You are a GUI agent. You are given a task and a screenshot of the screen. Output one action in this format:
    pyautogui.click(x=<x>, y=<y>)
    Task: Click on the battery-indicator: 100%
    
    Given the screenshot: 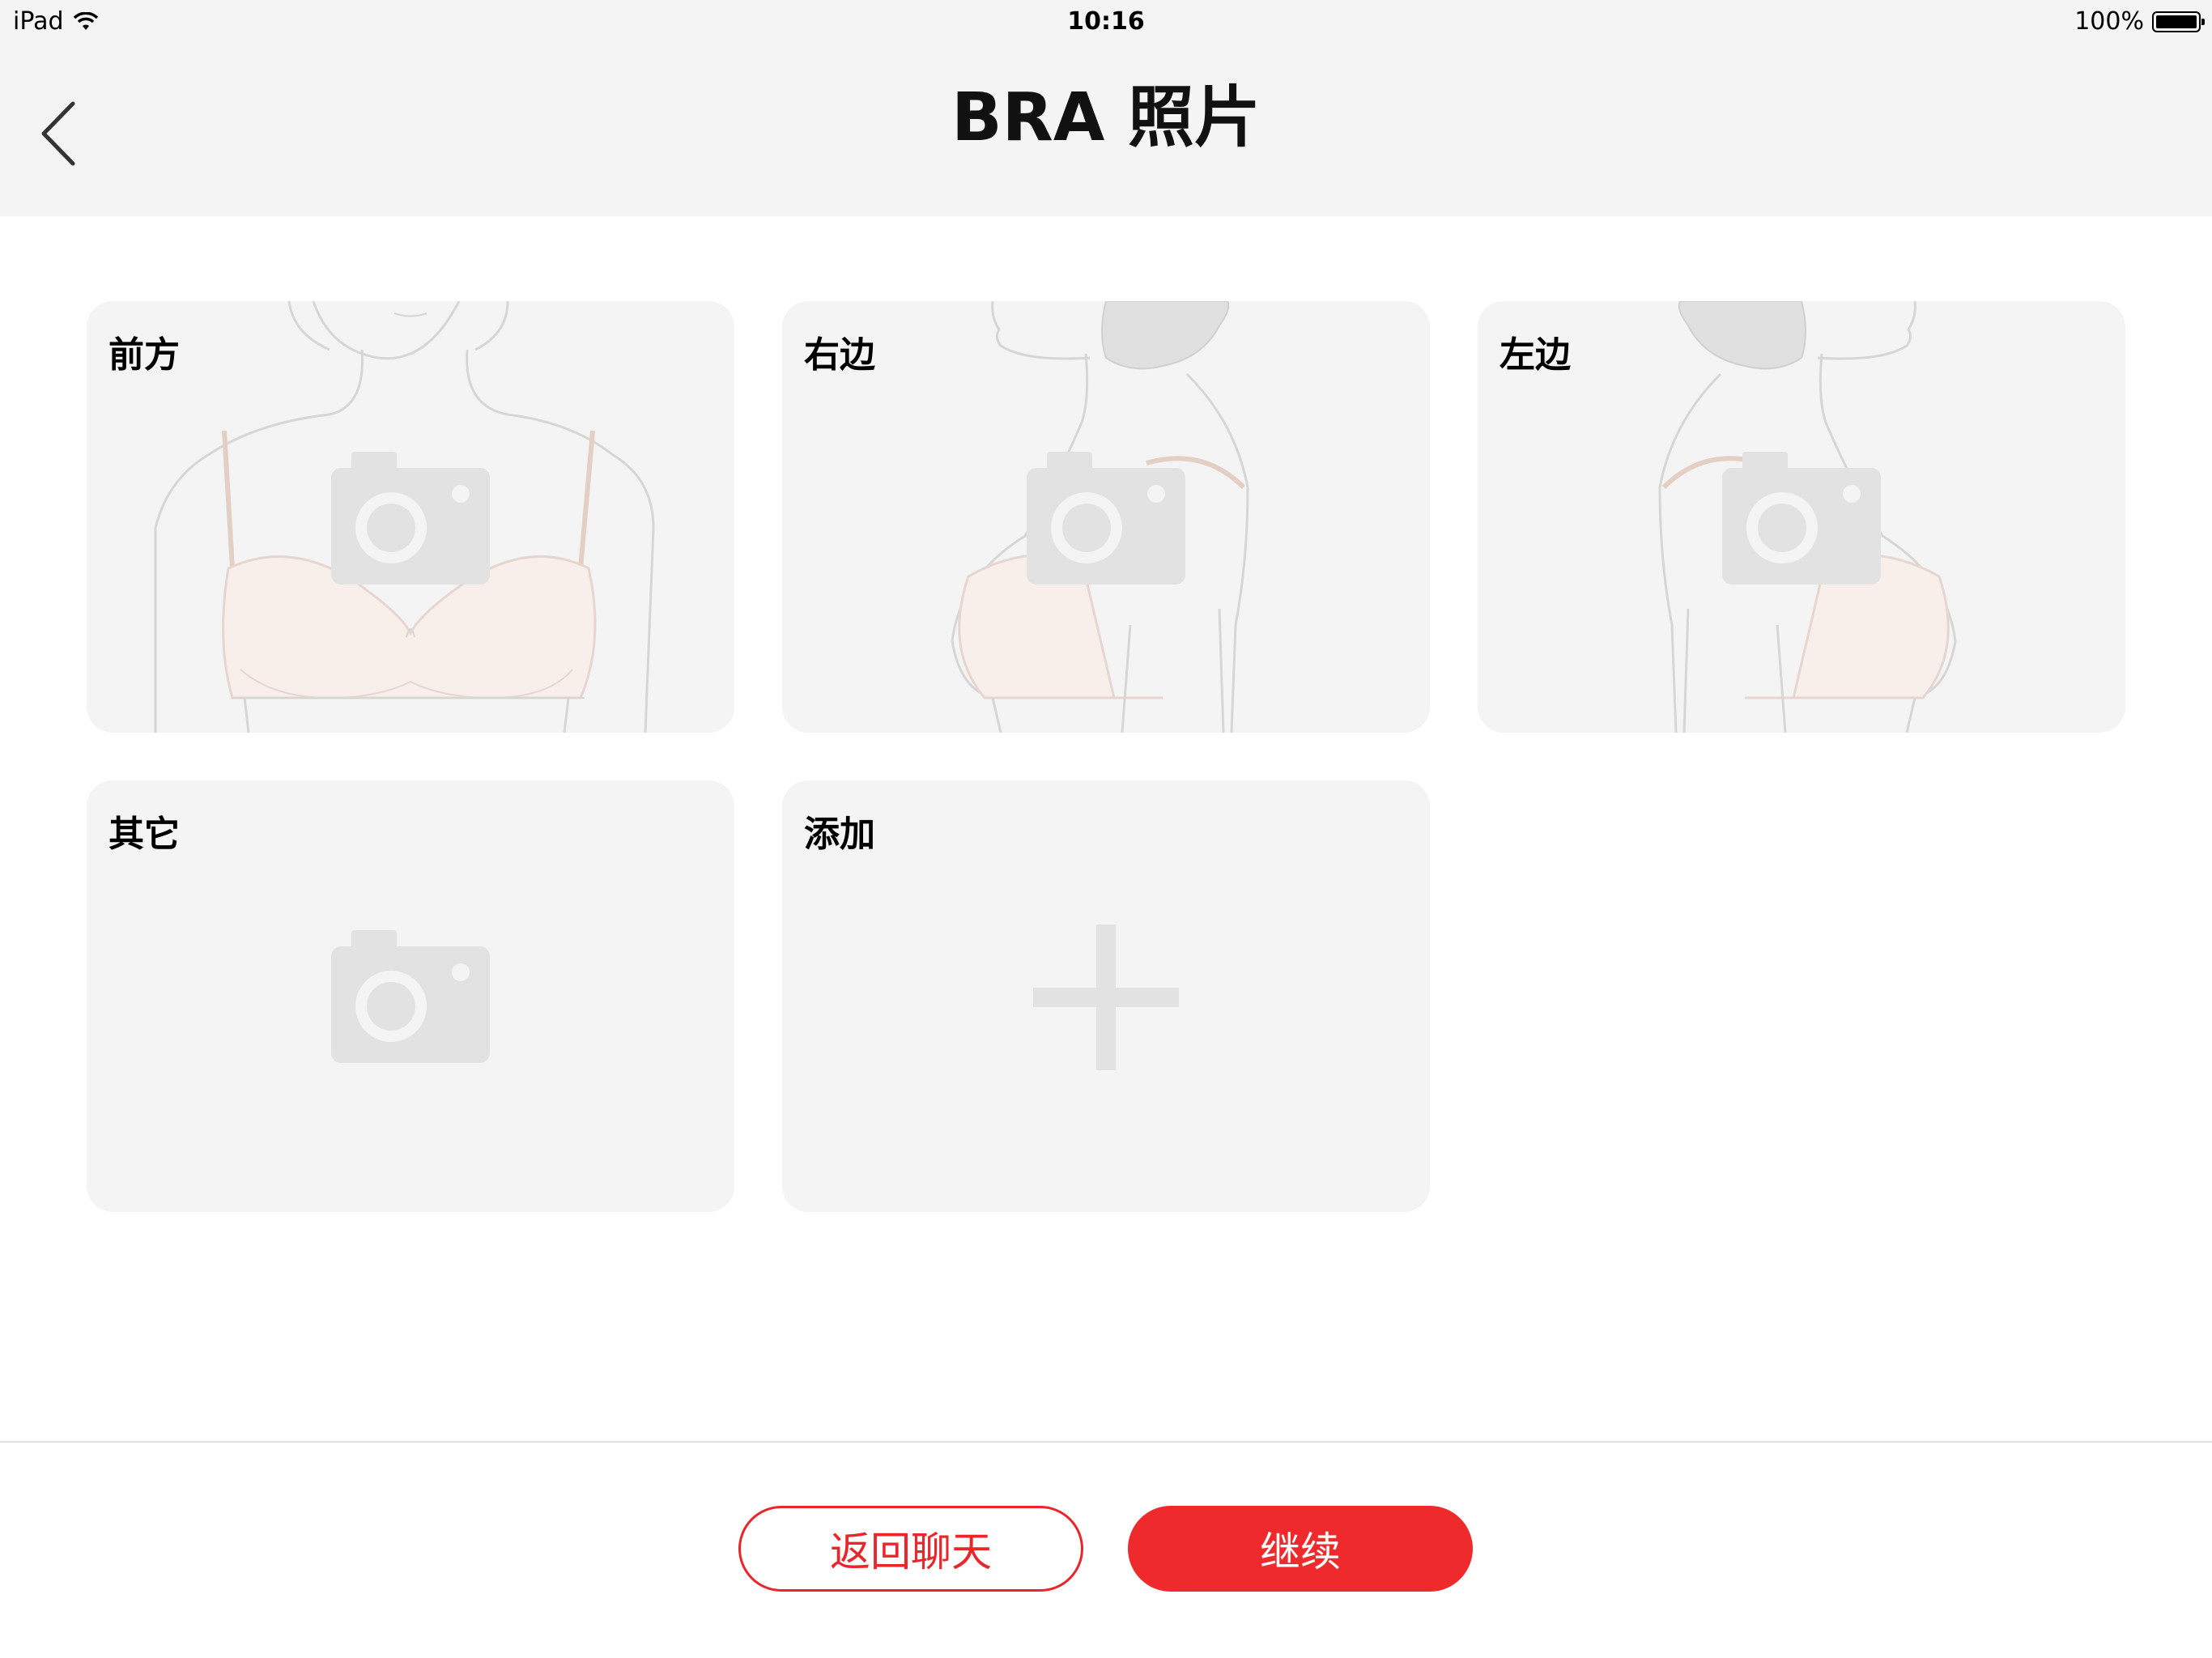 What is the action you would take?
    pyautogui.click(x=2139, y=21)
    